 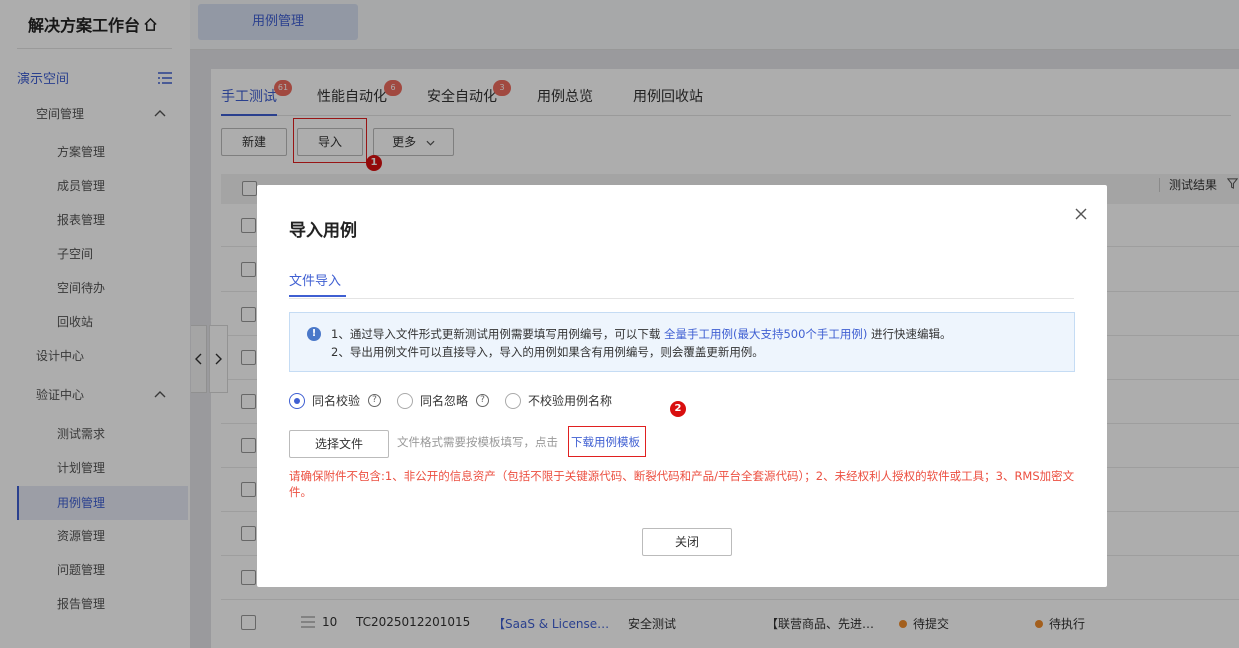 I want to click on select-file-button: 选择文件, so click(x=339, y=444).